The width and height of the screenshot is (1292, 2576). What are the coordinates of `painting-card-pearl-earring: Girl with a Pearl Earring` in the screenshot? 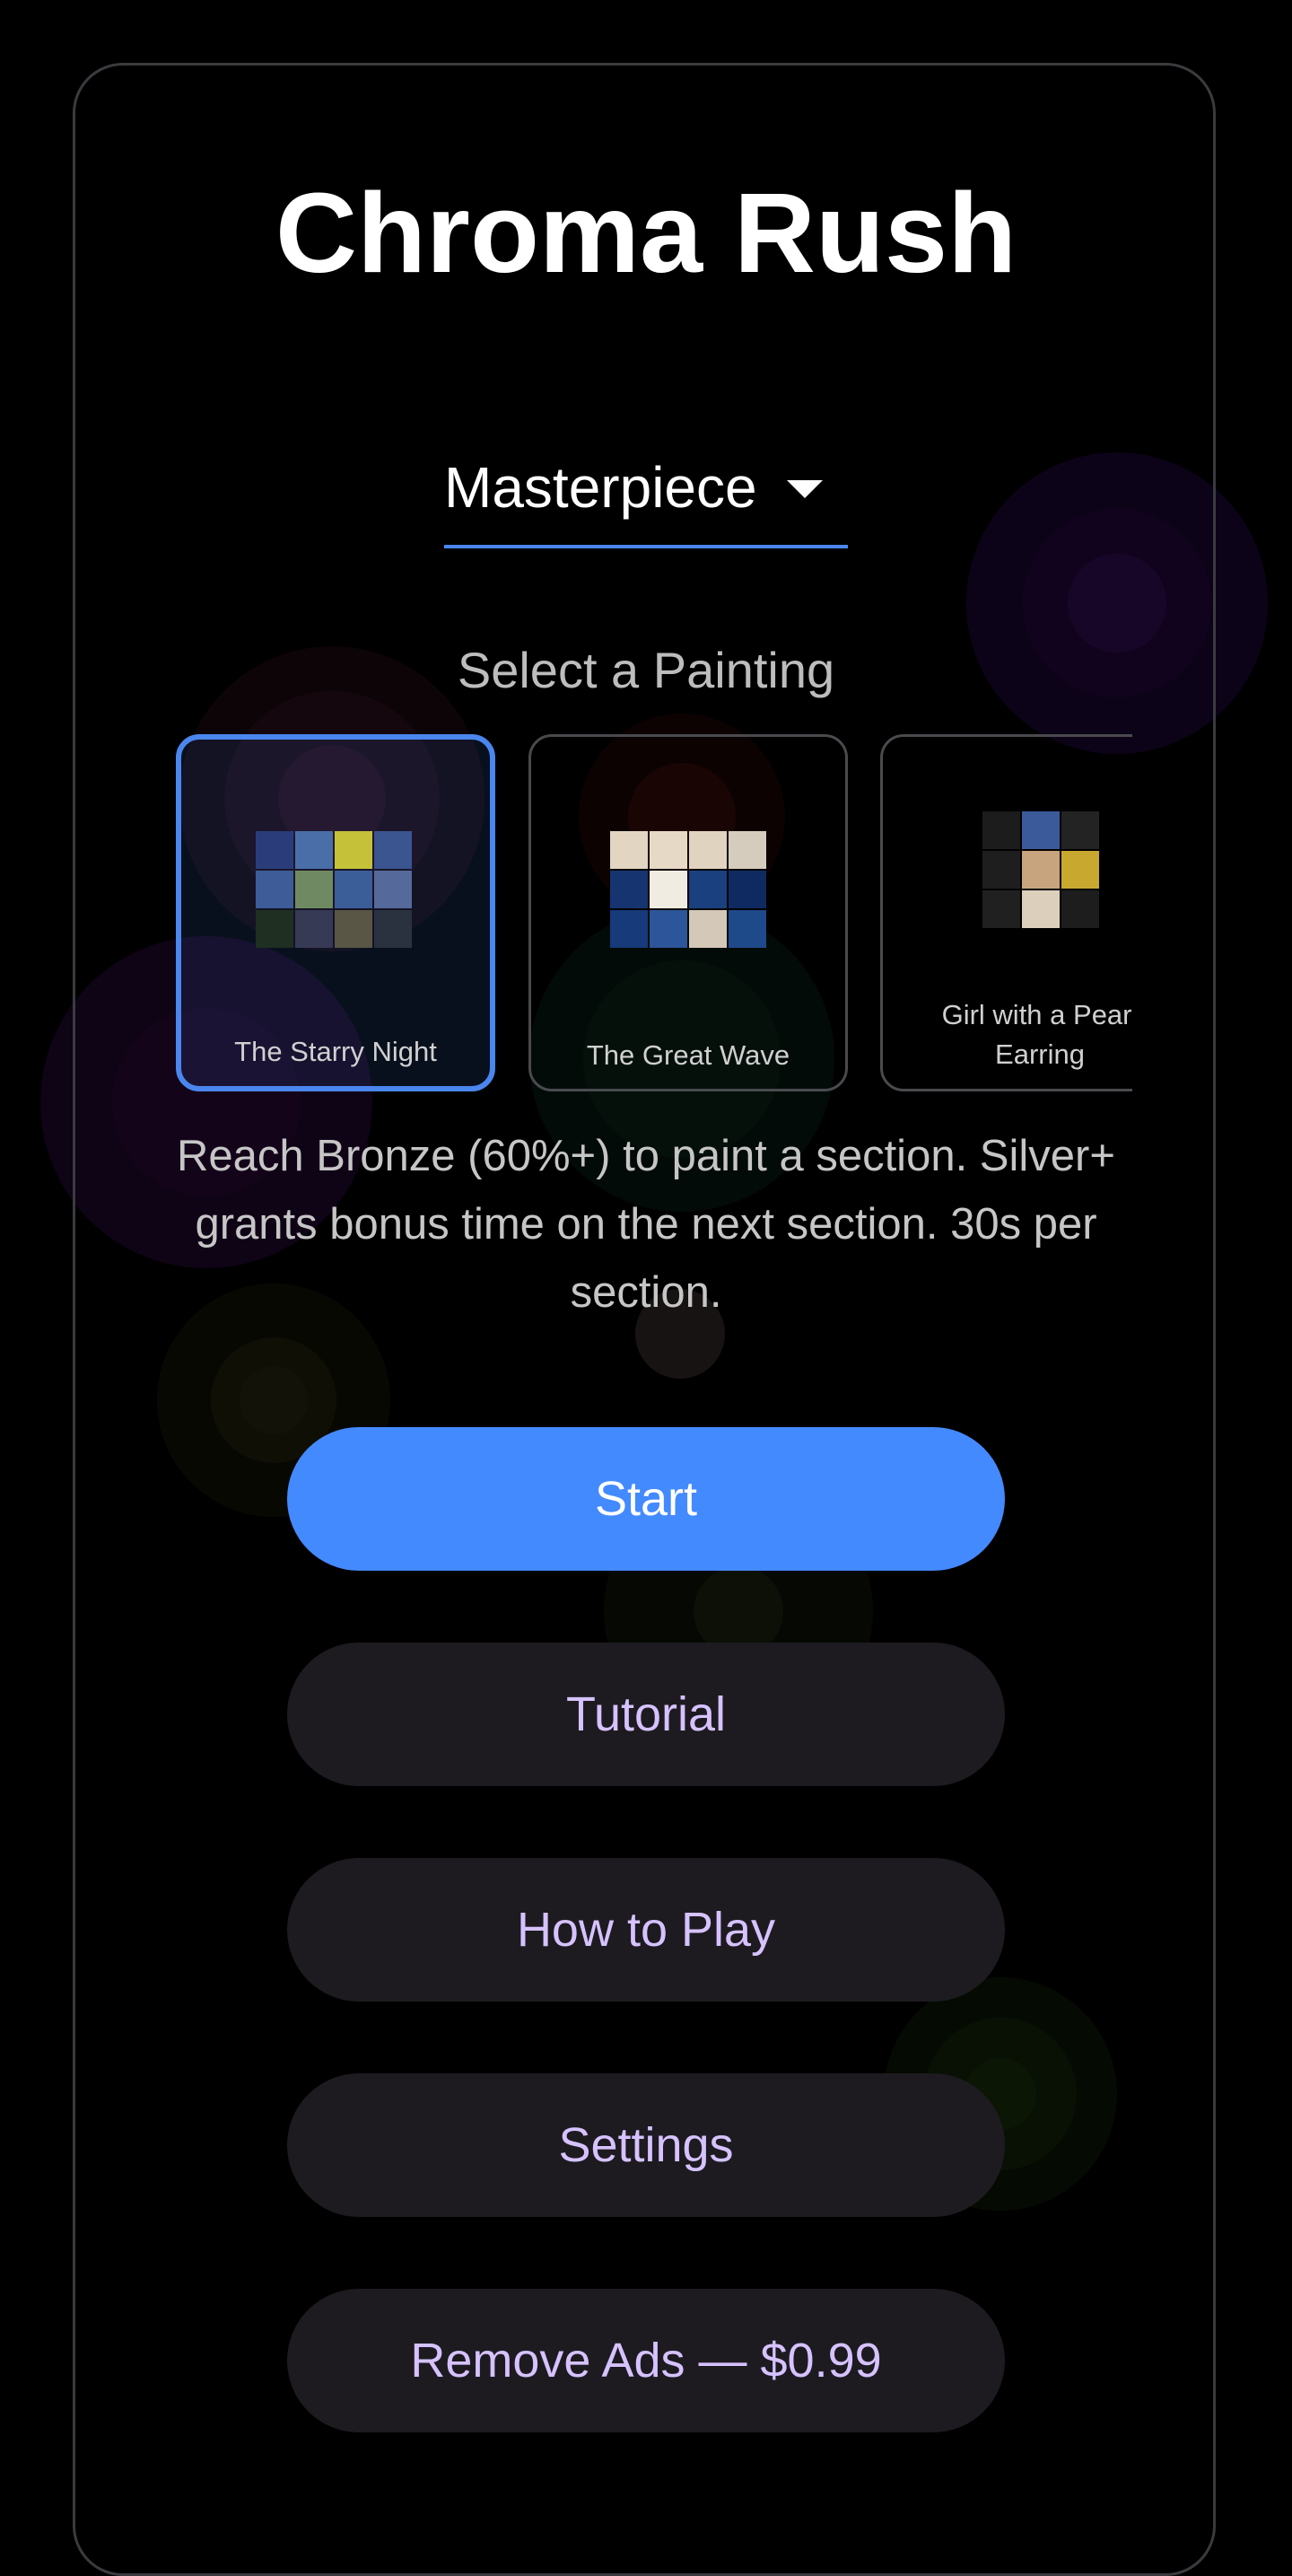 It's located at (1006, 912).